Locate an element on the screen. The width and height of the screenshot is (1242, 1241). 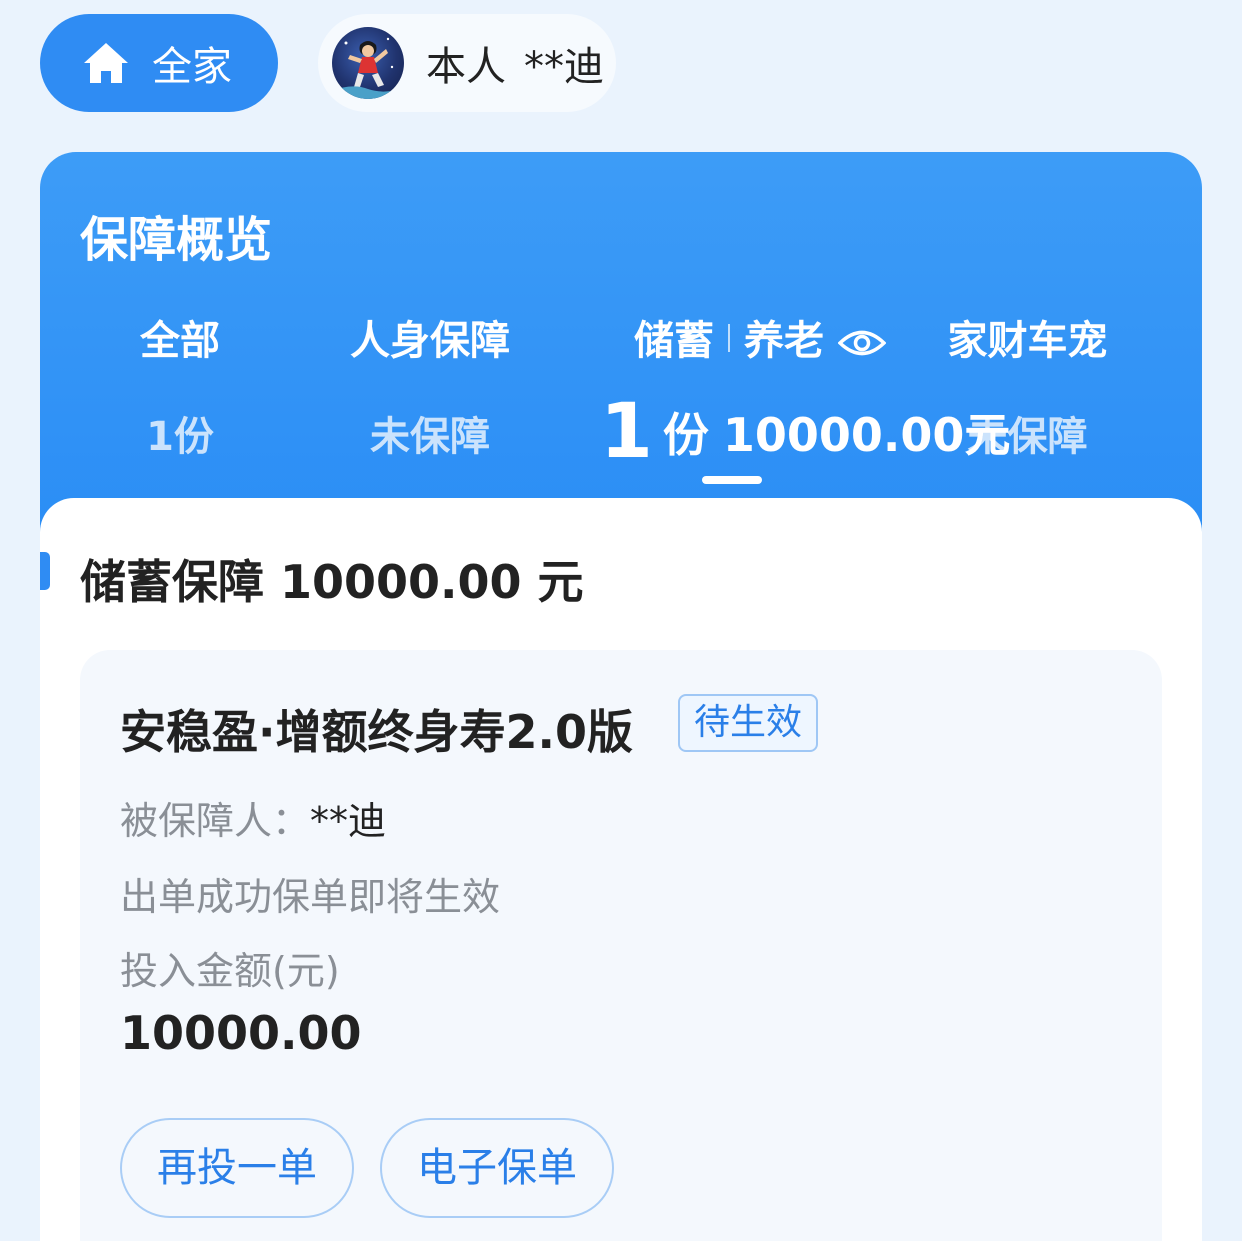
tab-all: 全部 1份 is located at coordinates (180, 385).